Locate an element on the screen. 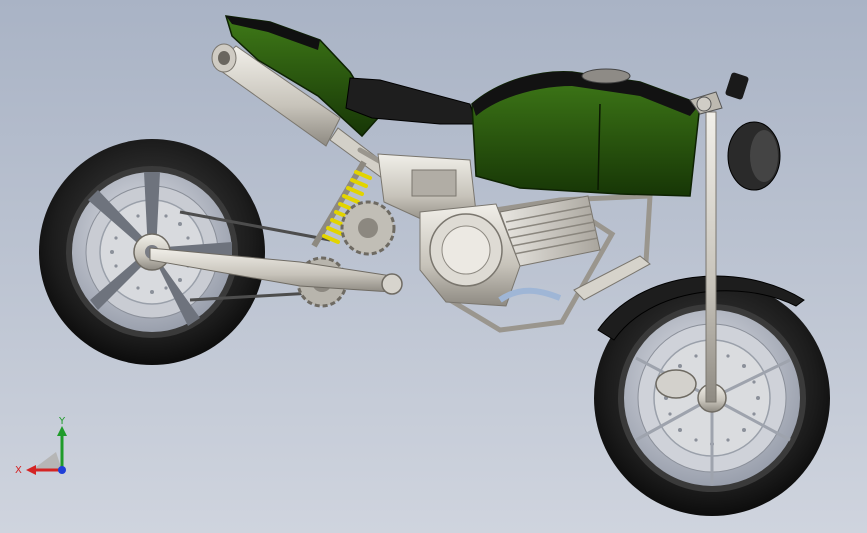 The image size is (867, 533). front-fork is located at coordinates (711, 257).